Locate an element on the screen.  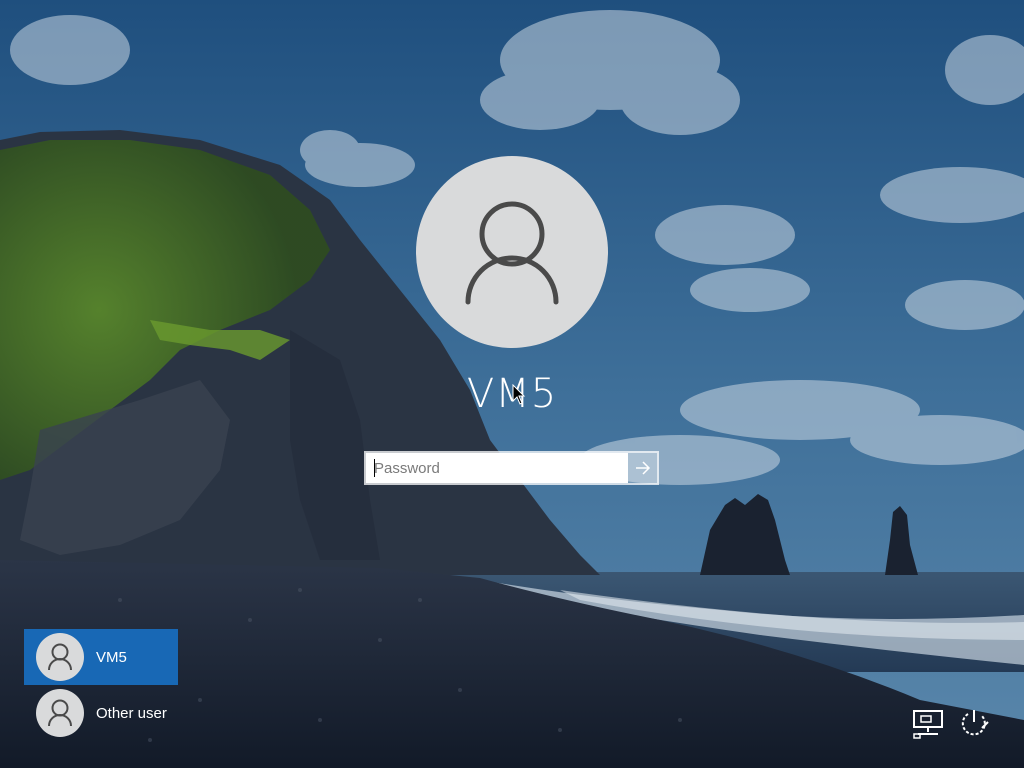
user-tile-other-user: Other user is located at coordinates (101, 713).